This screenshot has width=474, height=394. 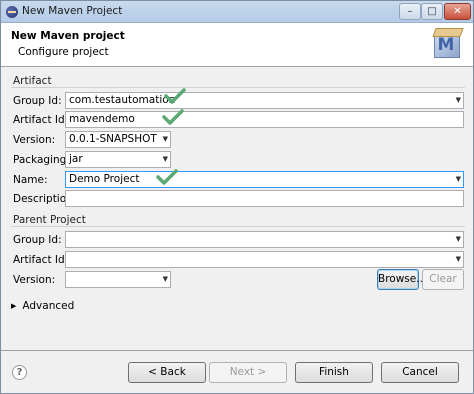 What do you see at coordinates (19, 372) in the screenshot?
I see `help-icon: ?` at bounding box center [19, 372].